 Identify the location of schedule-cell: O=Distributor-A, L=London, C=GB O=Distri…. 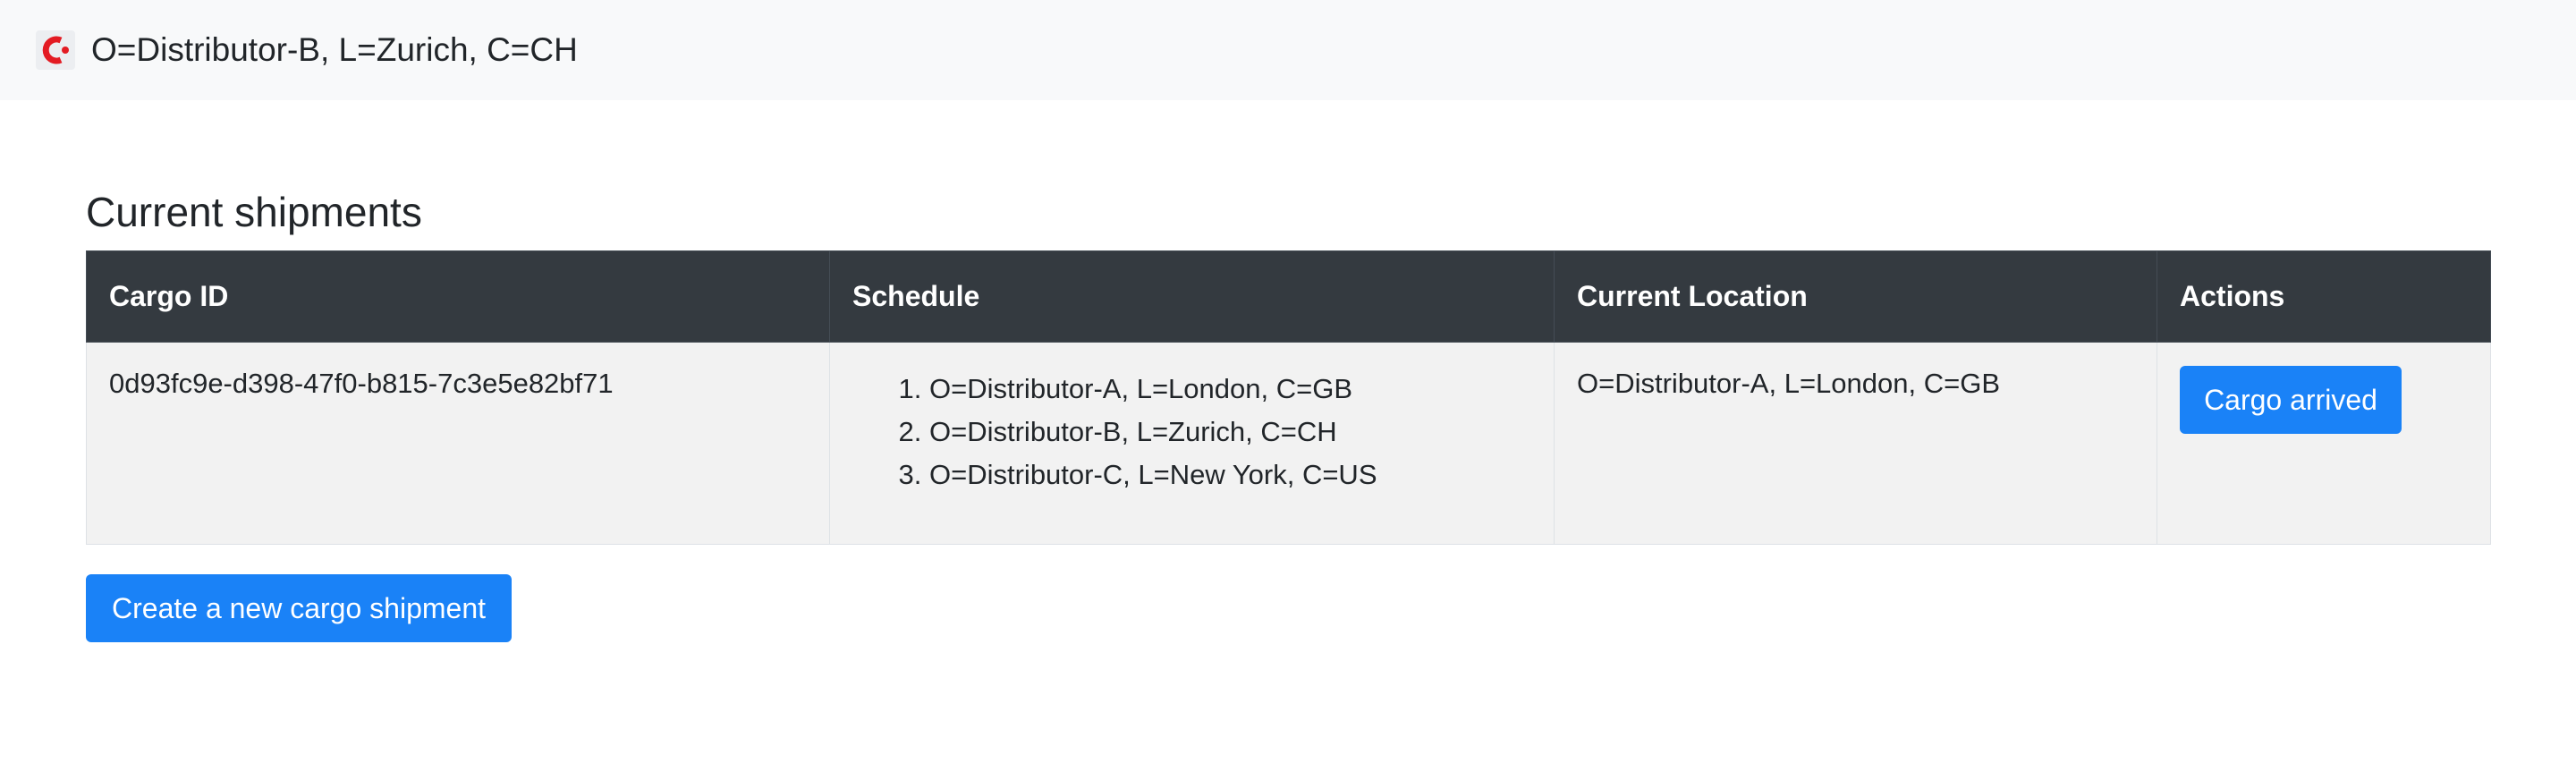
(1192, 443).